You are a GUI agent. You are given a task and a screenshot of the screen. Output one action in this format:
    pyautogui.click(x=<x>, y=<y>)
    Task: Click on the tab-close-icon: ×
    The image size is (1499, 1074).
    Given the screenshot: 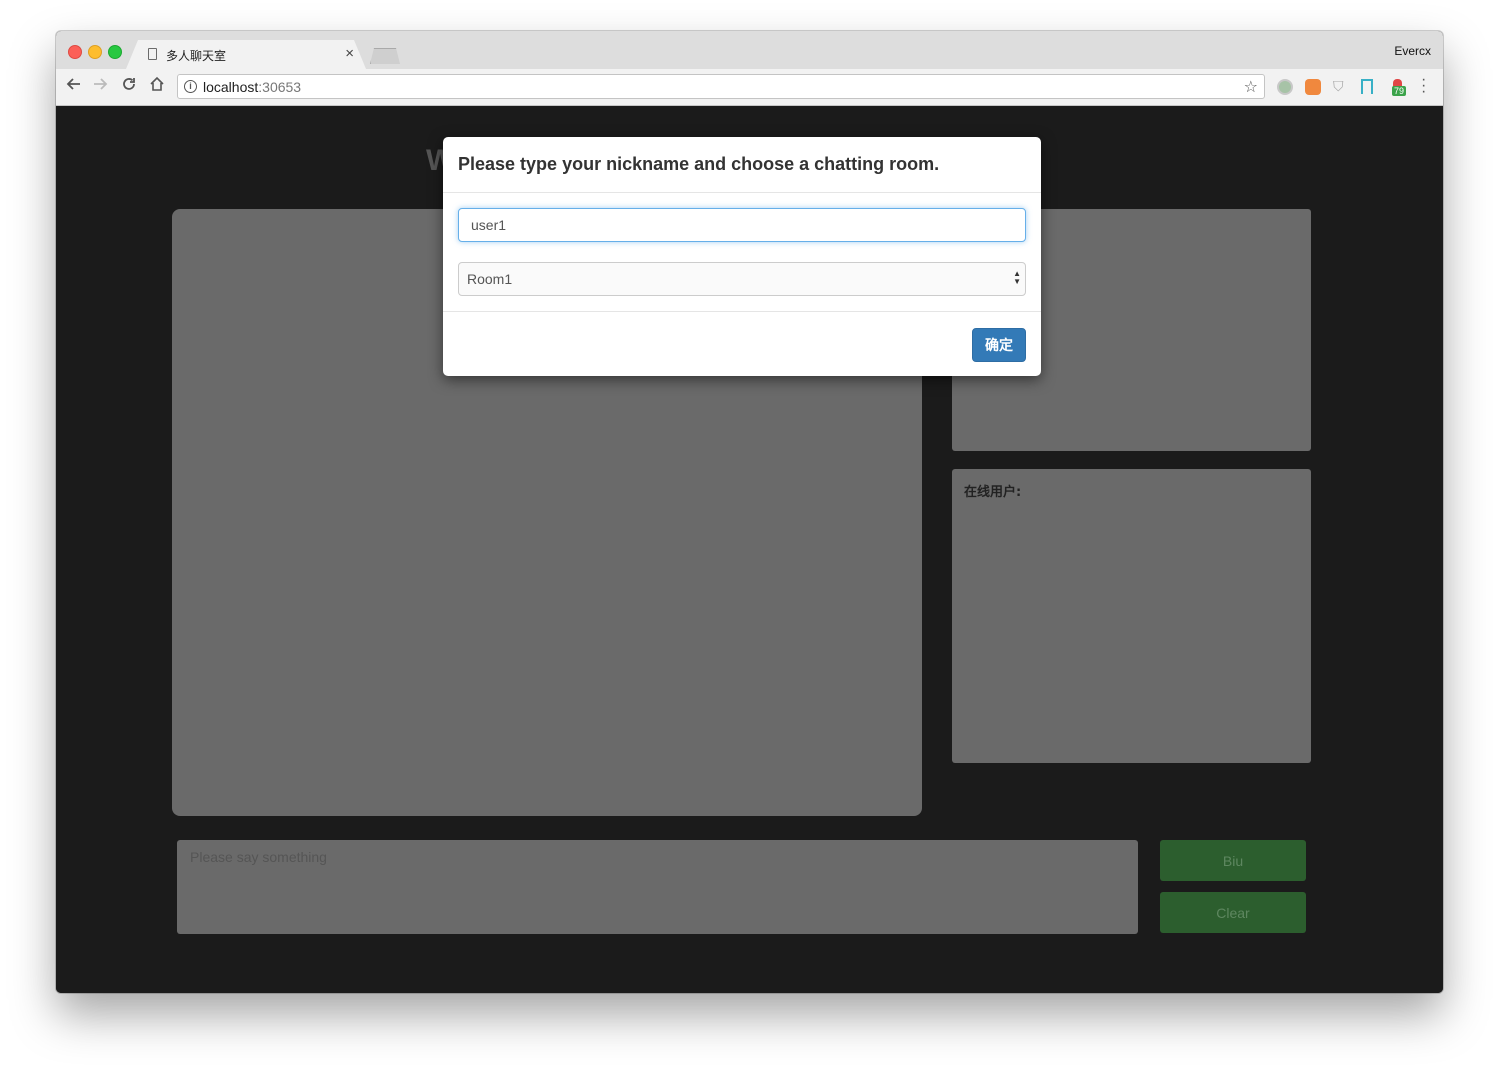 What is the action you would take?
    pyautogui.click(x=349, y=53)
    